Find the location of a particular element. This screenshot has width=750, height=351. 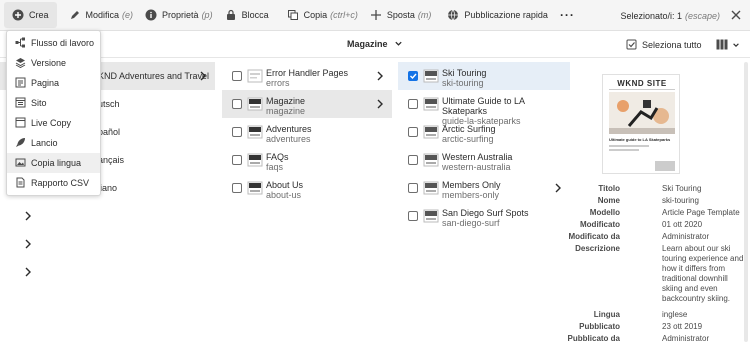

menu-item-label: Copia lingua is located at coordinates (56, 163).